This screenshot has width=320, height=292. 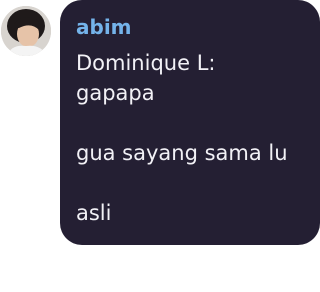 I want to click on message-line: asli, so click(x=94, y=213).